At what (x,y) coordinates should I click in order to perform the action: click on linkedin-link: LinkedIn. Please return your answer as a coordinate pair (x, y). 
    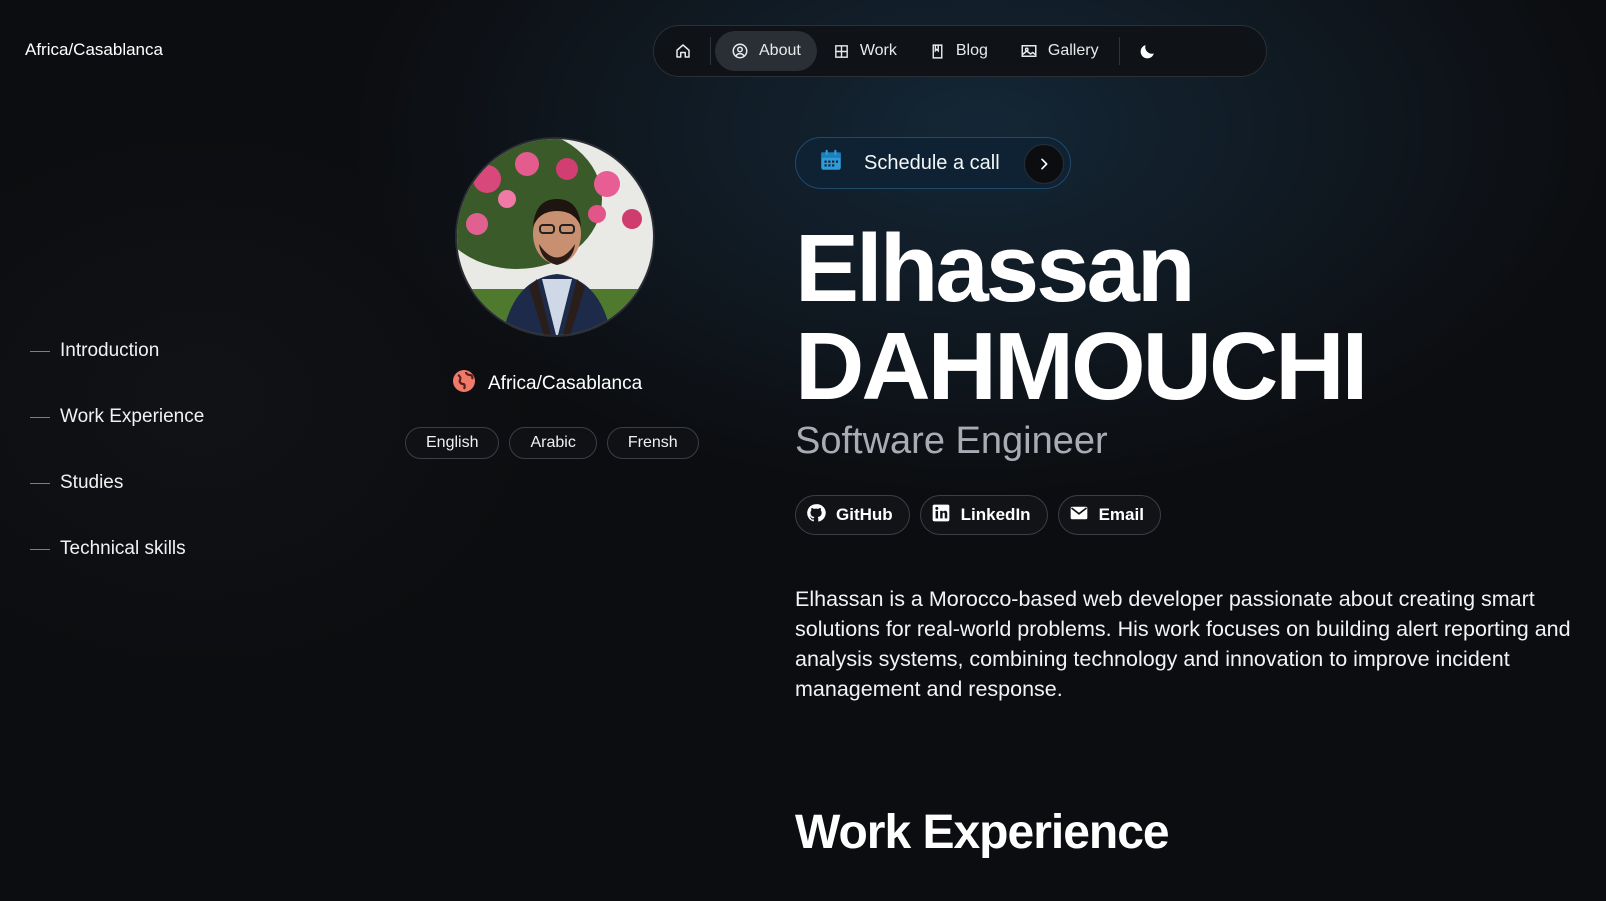
    Looking at the image, I should click on (983, 515).